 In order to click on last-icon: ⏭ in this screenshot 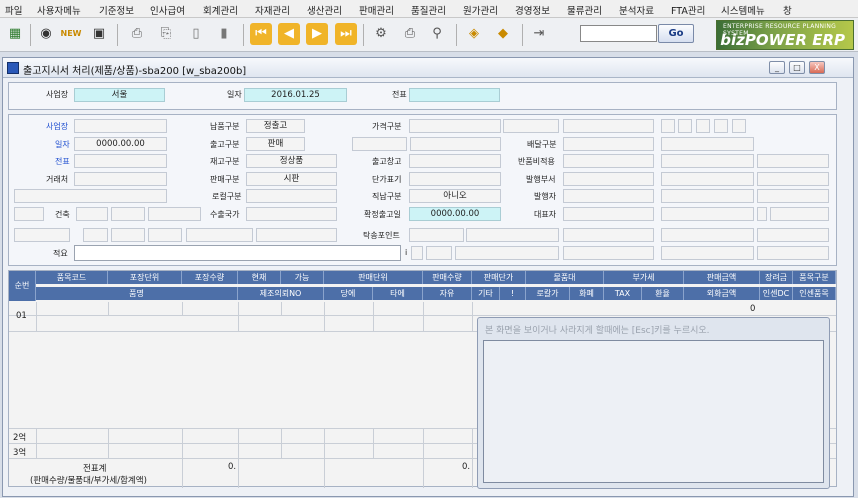, I will do `click(346, 34)`.